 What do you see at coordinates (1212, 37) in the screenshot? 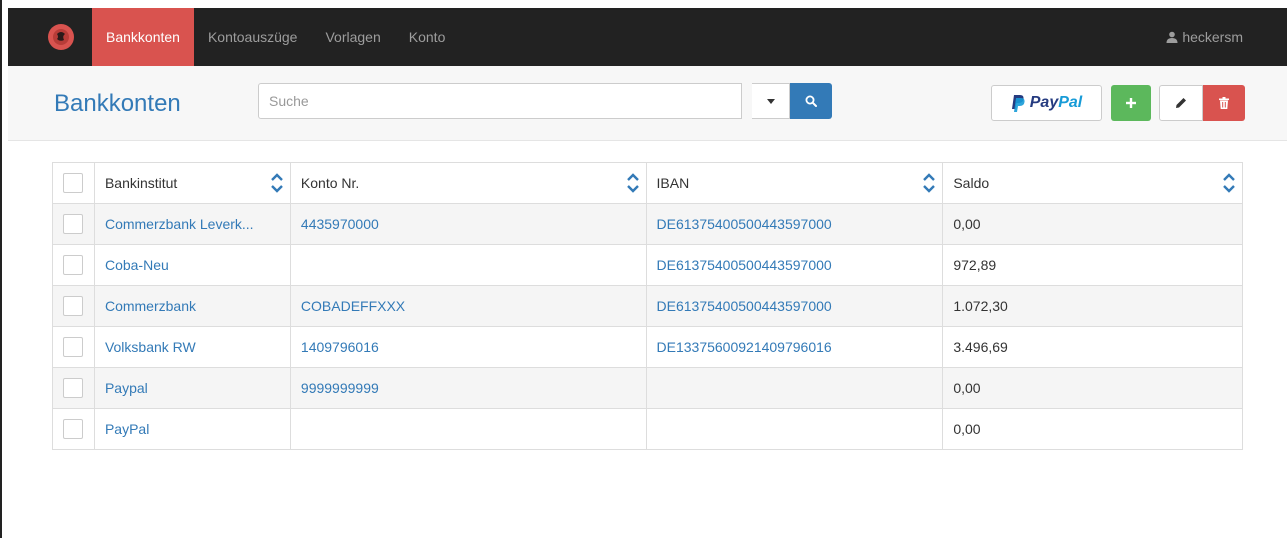
I see `username: heckersm` at bounding box center [1212, 37].